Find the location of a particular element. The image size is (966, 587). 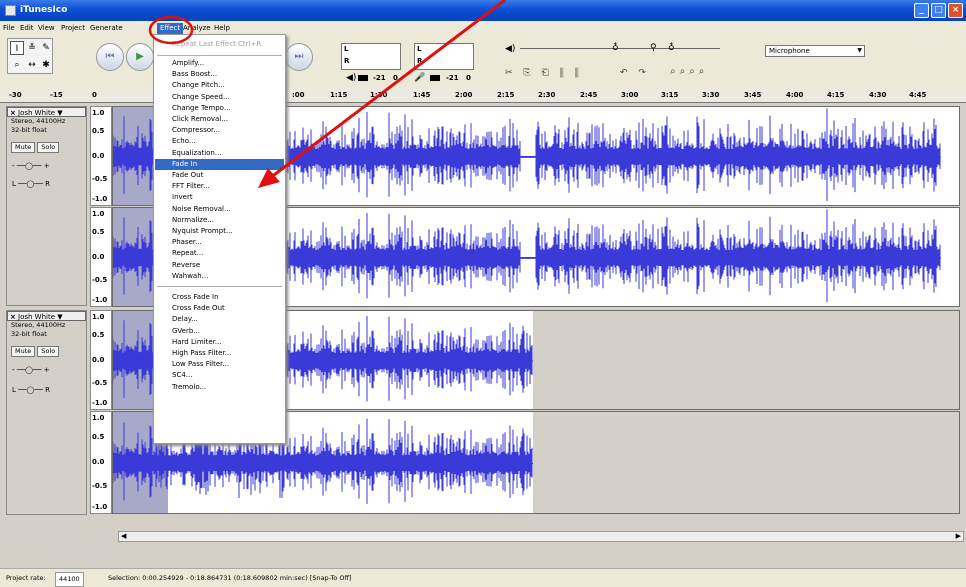

timeline-tick-label: -30 is located at coordinates (15, 95).